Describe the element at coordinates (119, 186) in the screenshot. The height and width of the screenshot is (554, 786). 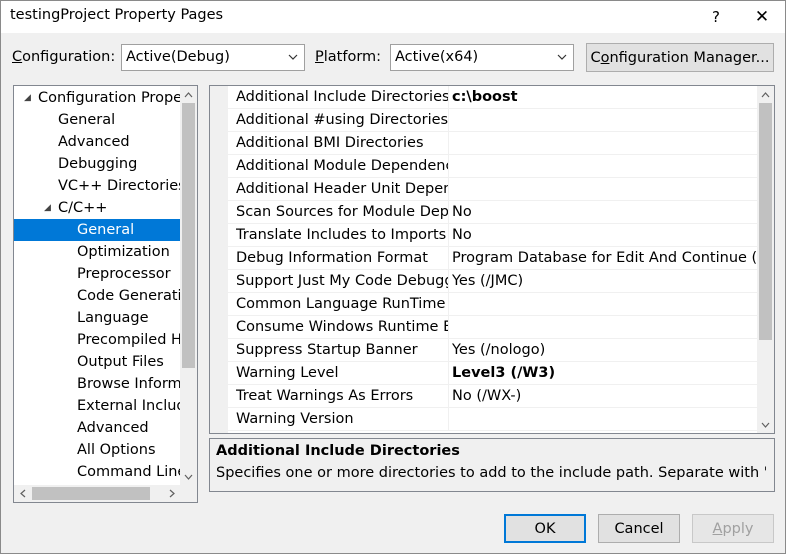
I see `tree-item-label: VC++ Directories` at that location.